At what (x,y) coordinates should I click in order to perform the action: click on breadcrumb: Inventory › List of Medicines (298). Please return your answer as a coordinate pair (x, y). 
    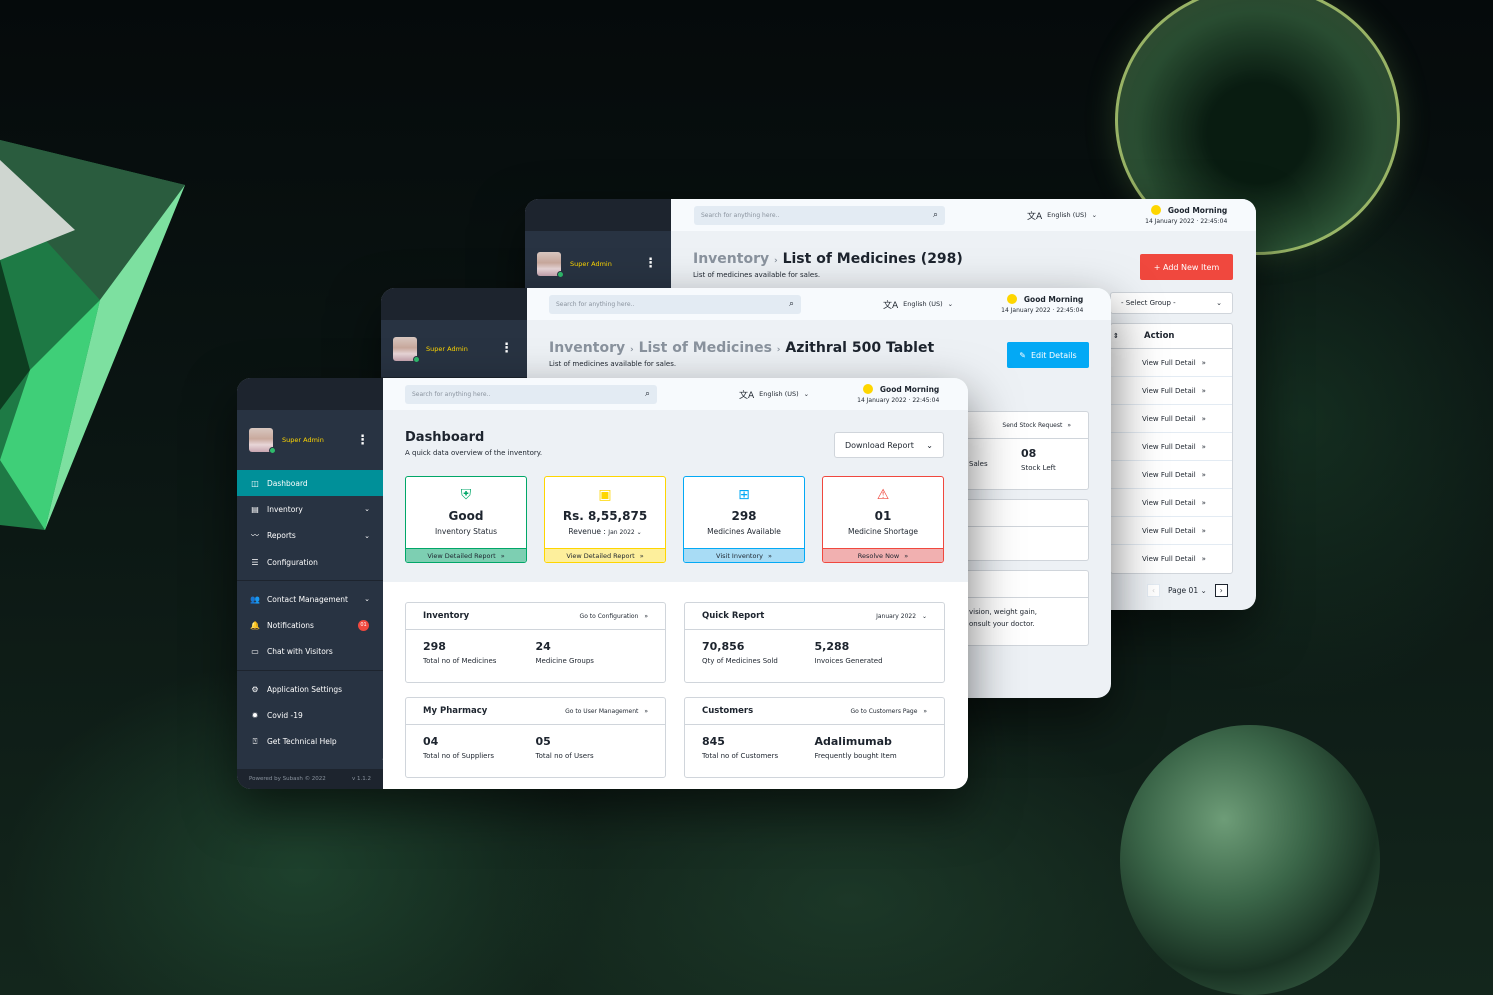
    Looking at the image, I should click on (828, 259).